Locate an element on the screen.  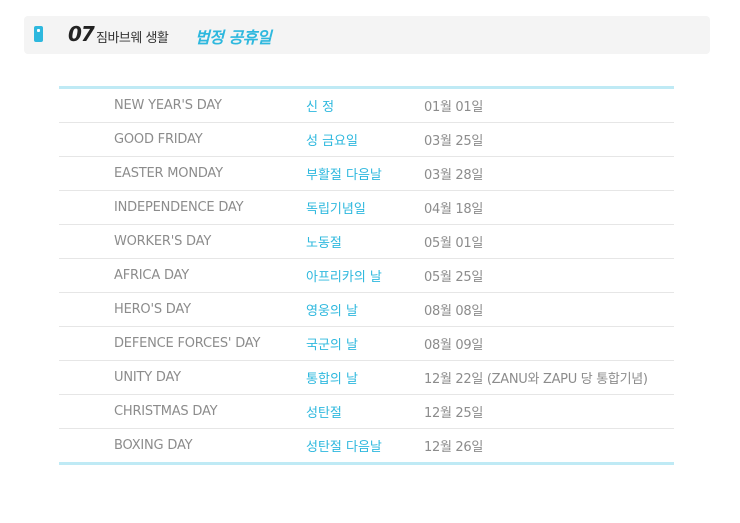
table-row: AFRICA DAY 아프리카의 날 05월 25일 is located at coordinates (366, 275).